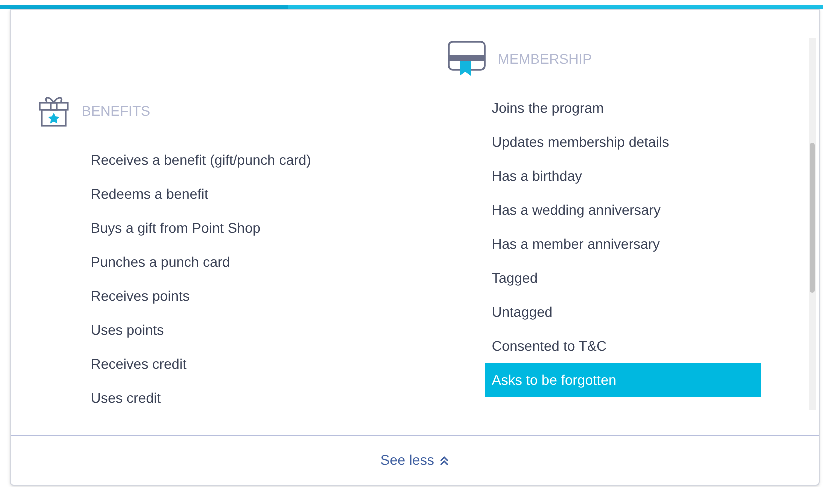  What do you see at coordinates (623, 278) in the screenshot?
I see `event-option: Tagged` at bounding box center [623, 278].